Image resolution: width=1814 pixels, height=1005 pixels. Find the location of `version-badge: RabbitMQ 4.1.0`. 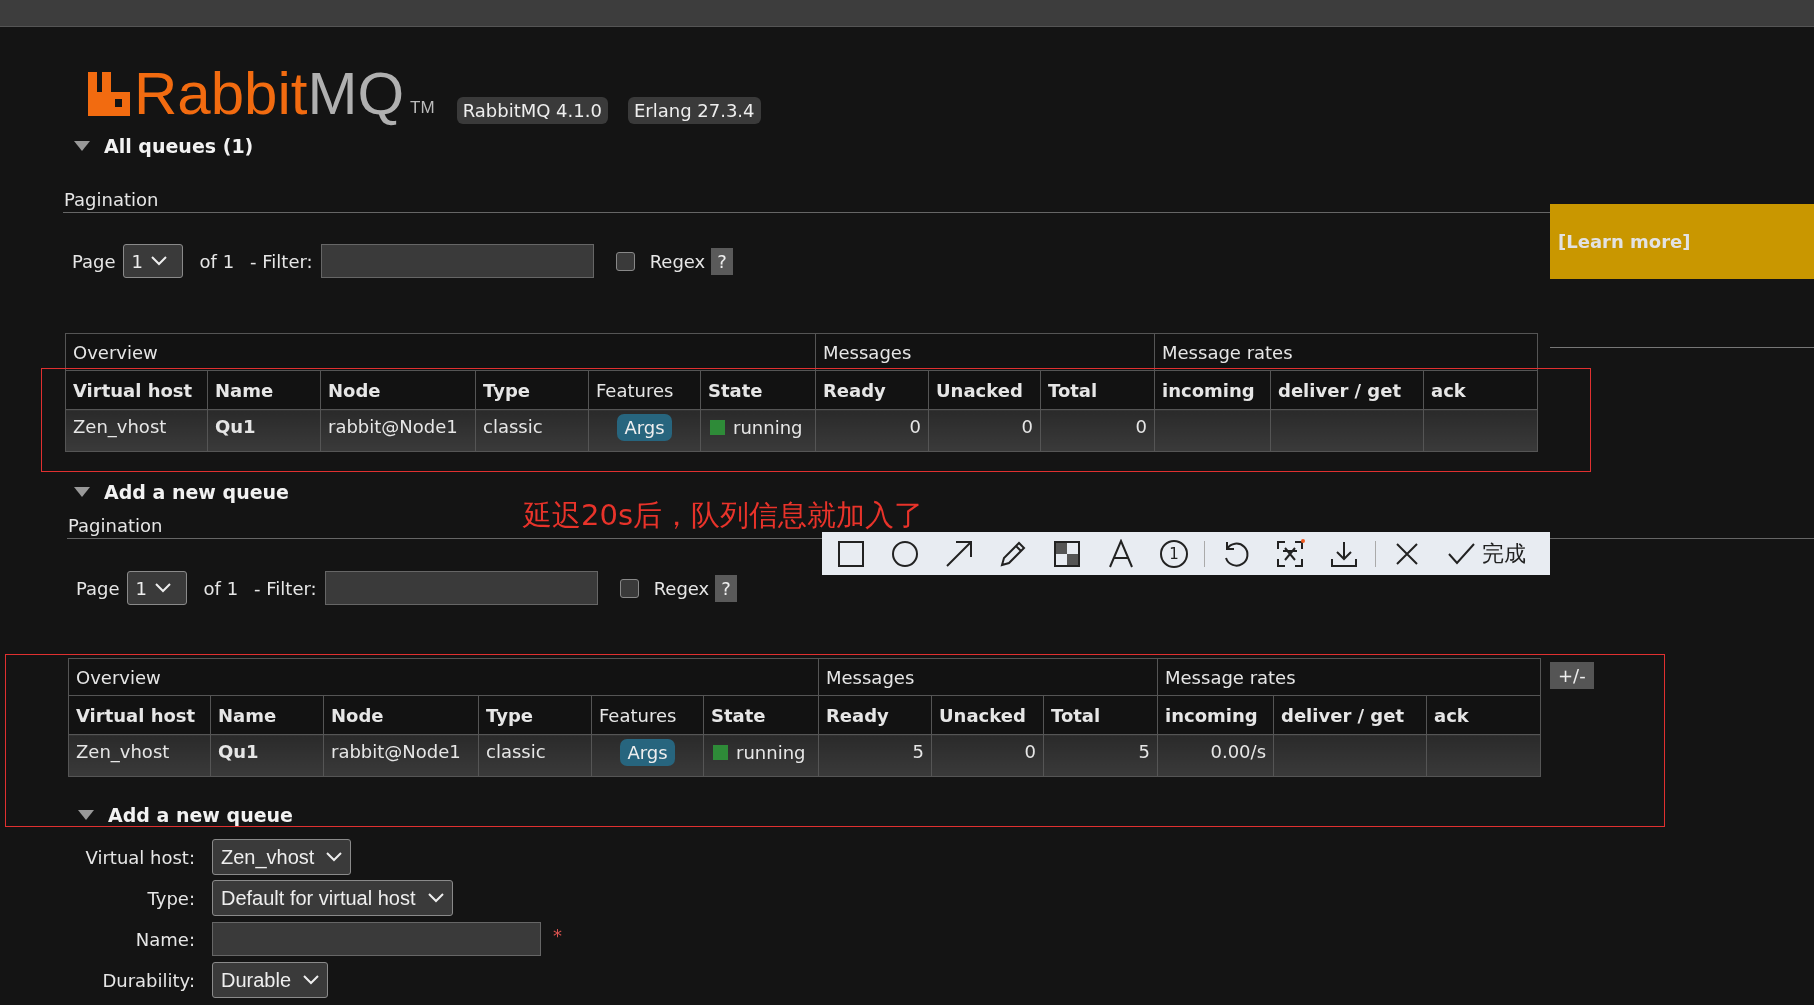

version-badge: RabbitMQ 4.1.0 is located at coordinates (532, 110).